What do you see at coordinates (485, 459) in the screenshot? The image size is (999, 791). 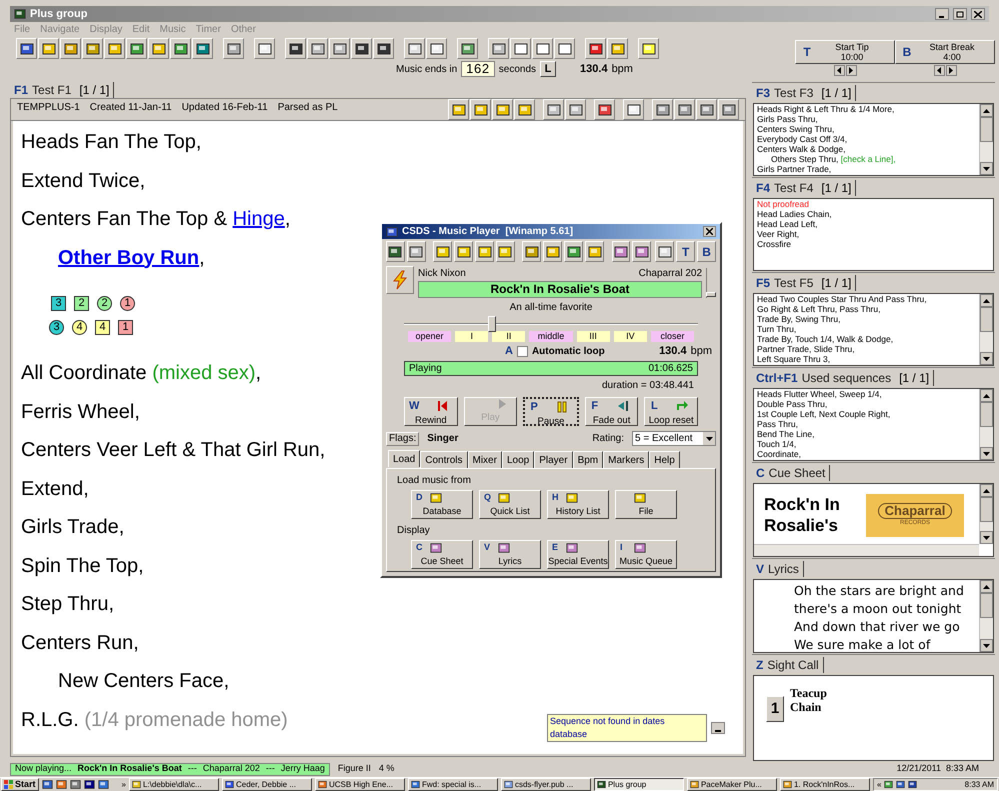 I see `player-tab: Mixer` at bounding box center [485, 459].